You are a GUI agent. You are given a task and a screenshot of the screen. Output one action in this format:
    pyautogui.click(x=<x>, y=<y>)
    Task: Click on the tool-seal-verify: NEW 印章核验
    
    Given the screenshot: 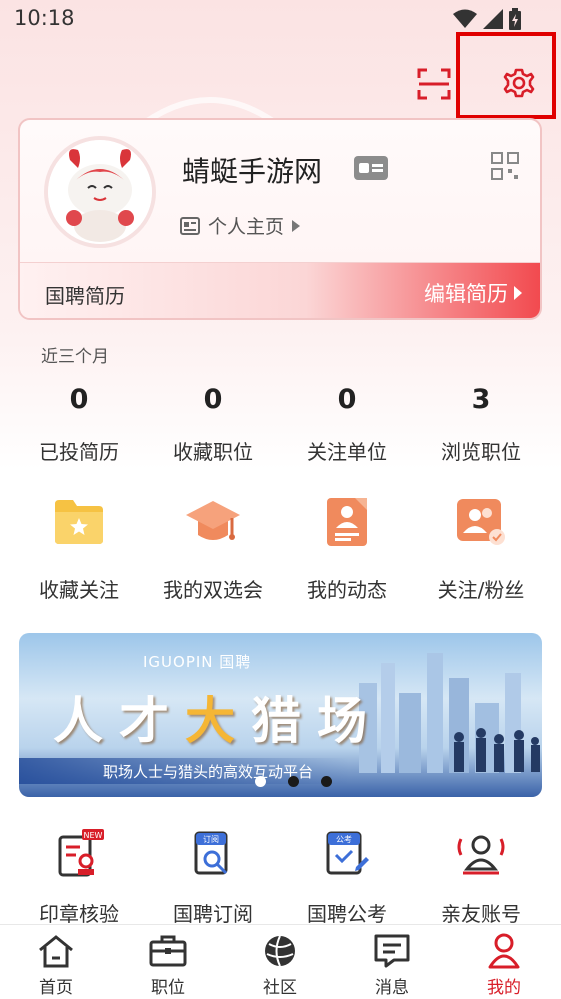 What is the action you would take?
    pyautogui.click(x=79, y=876)
    